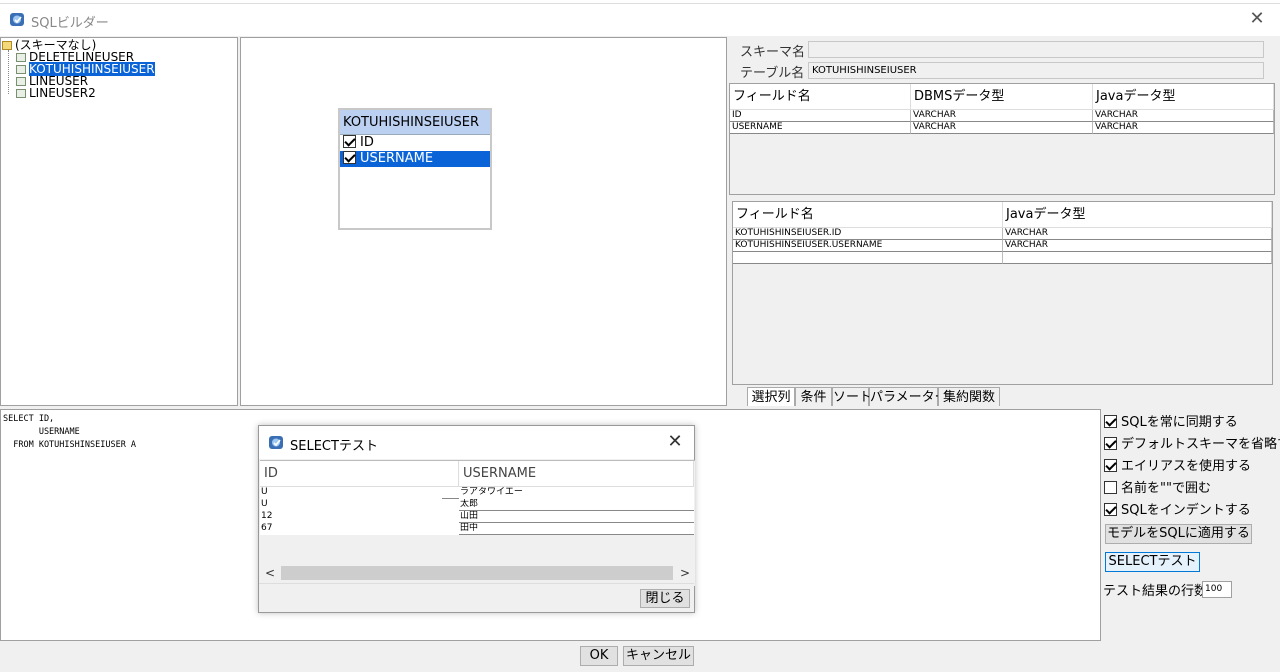 This screenshot has width=1280, height=672. I want to click on column-header: DBMSデータ型, so click(1002, 97).